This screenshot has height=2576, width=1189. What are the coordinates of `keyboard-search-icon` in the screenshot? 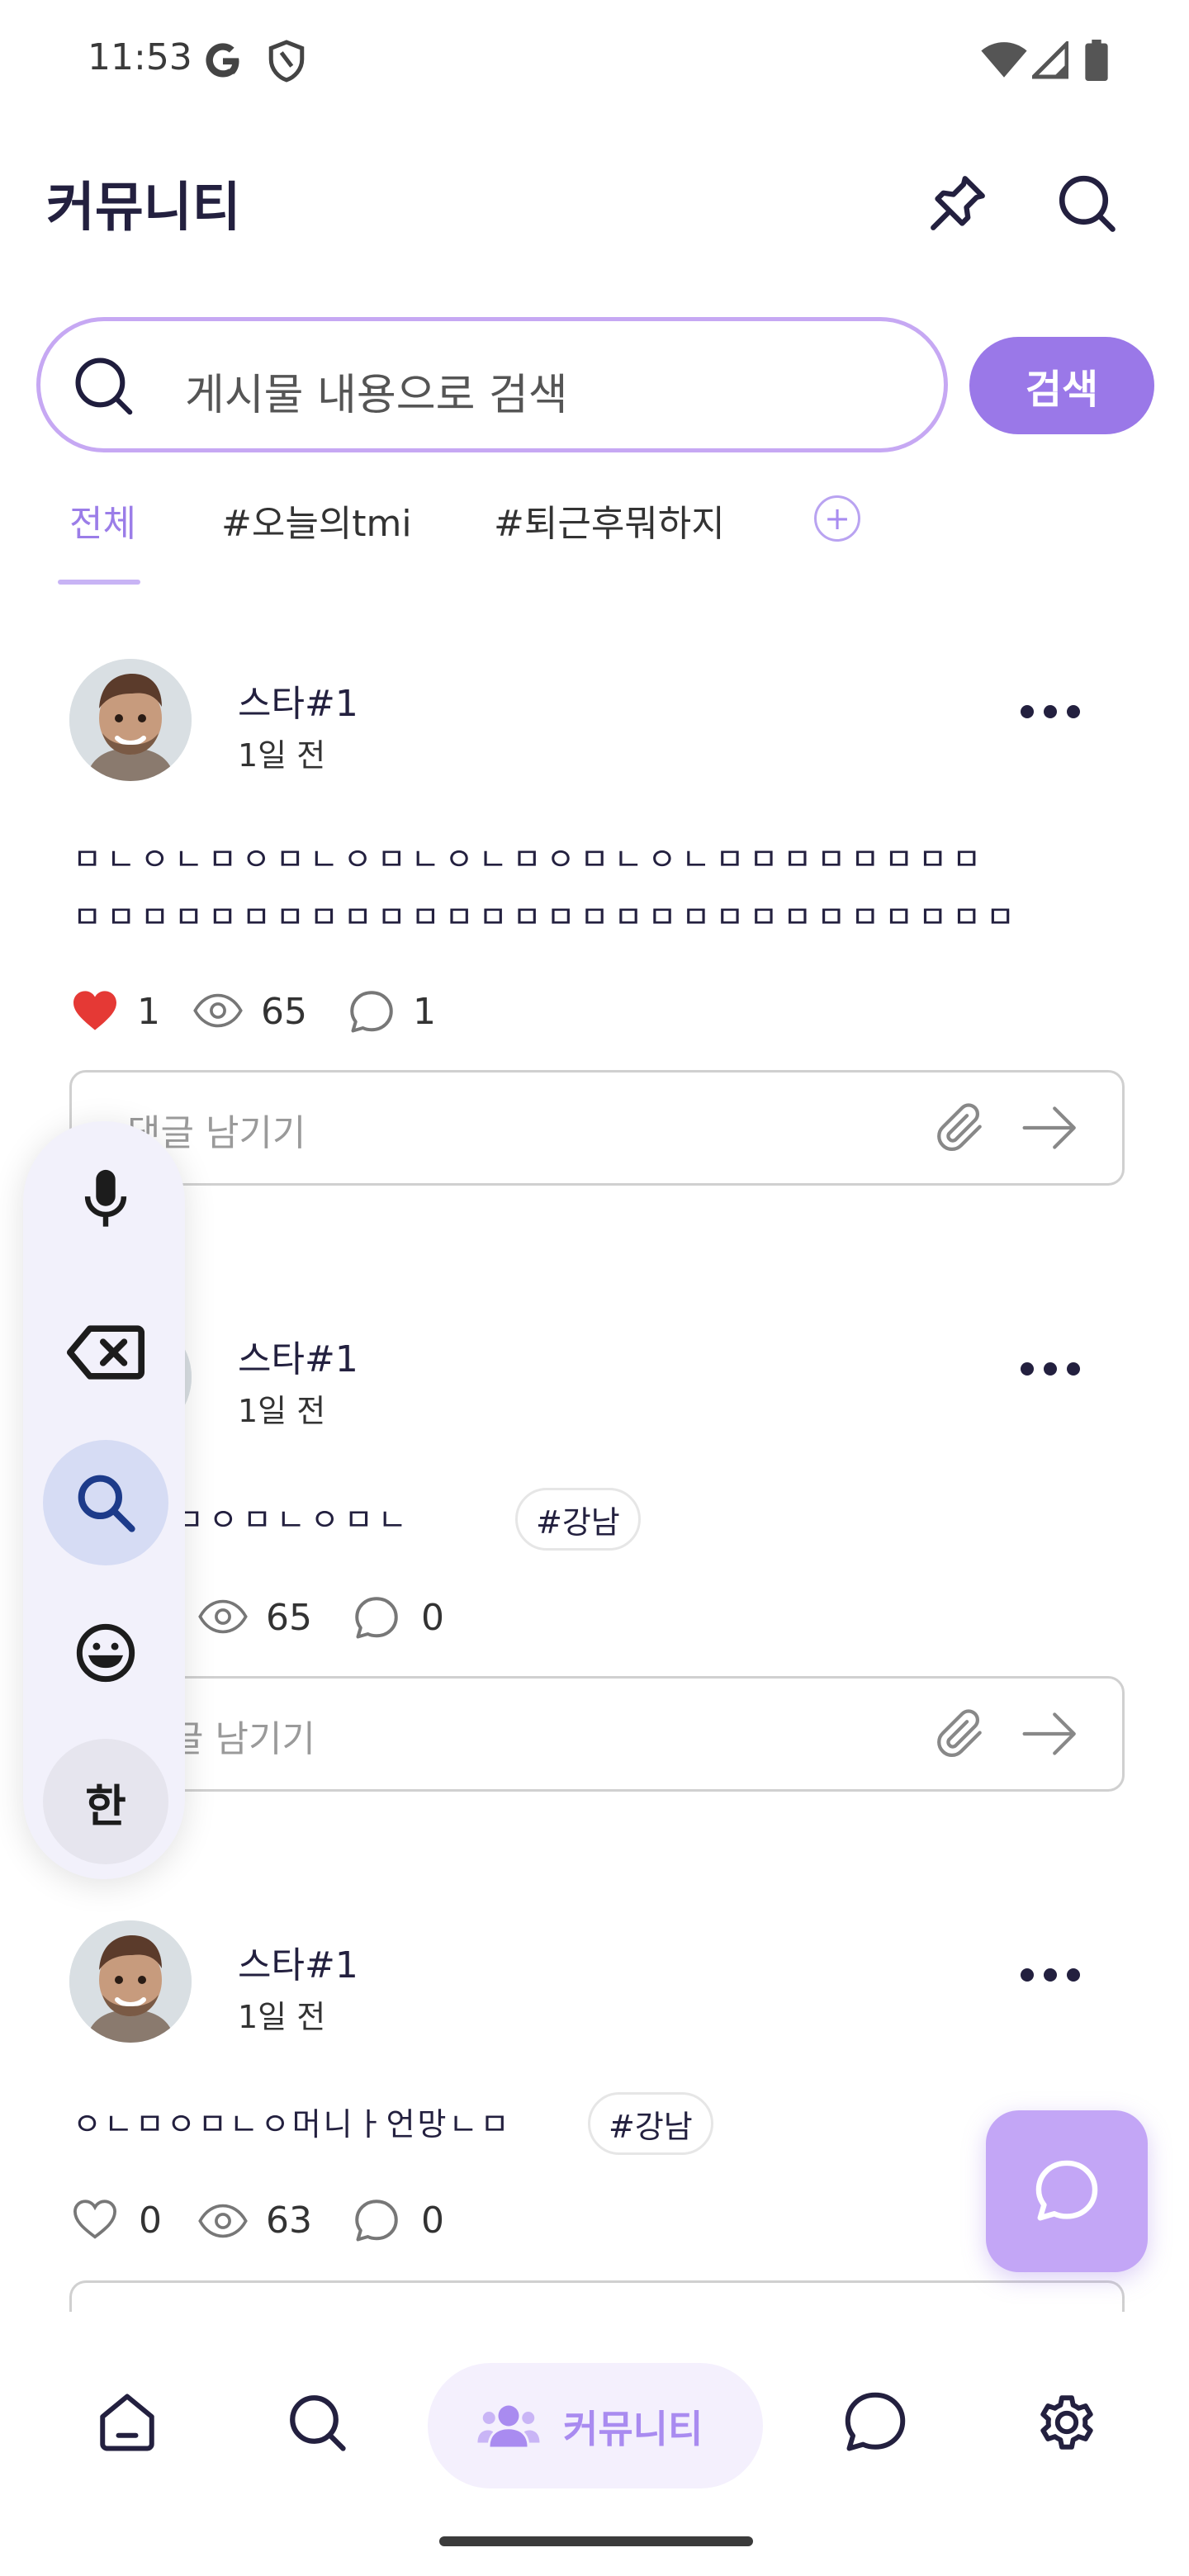 It's located at (105, 1502).